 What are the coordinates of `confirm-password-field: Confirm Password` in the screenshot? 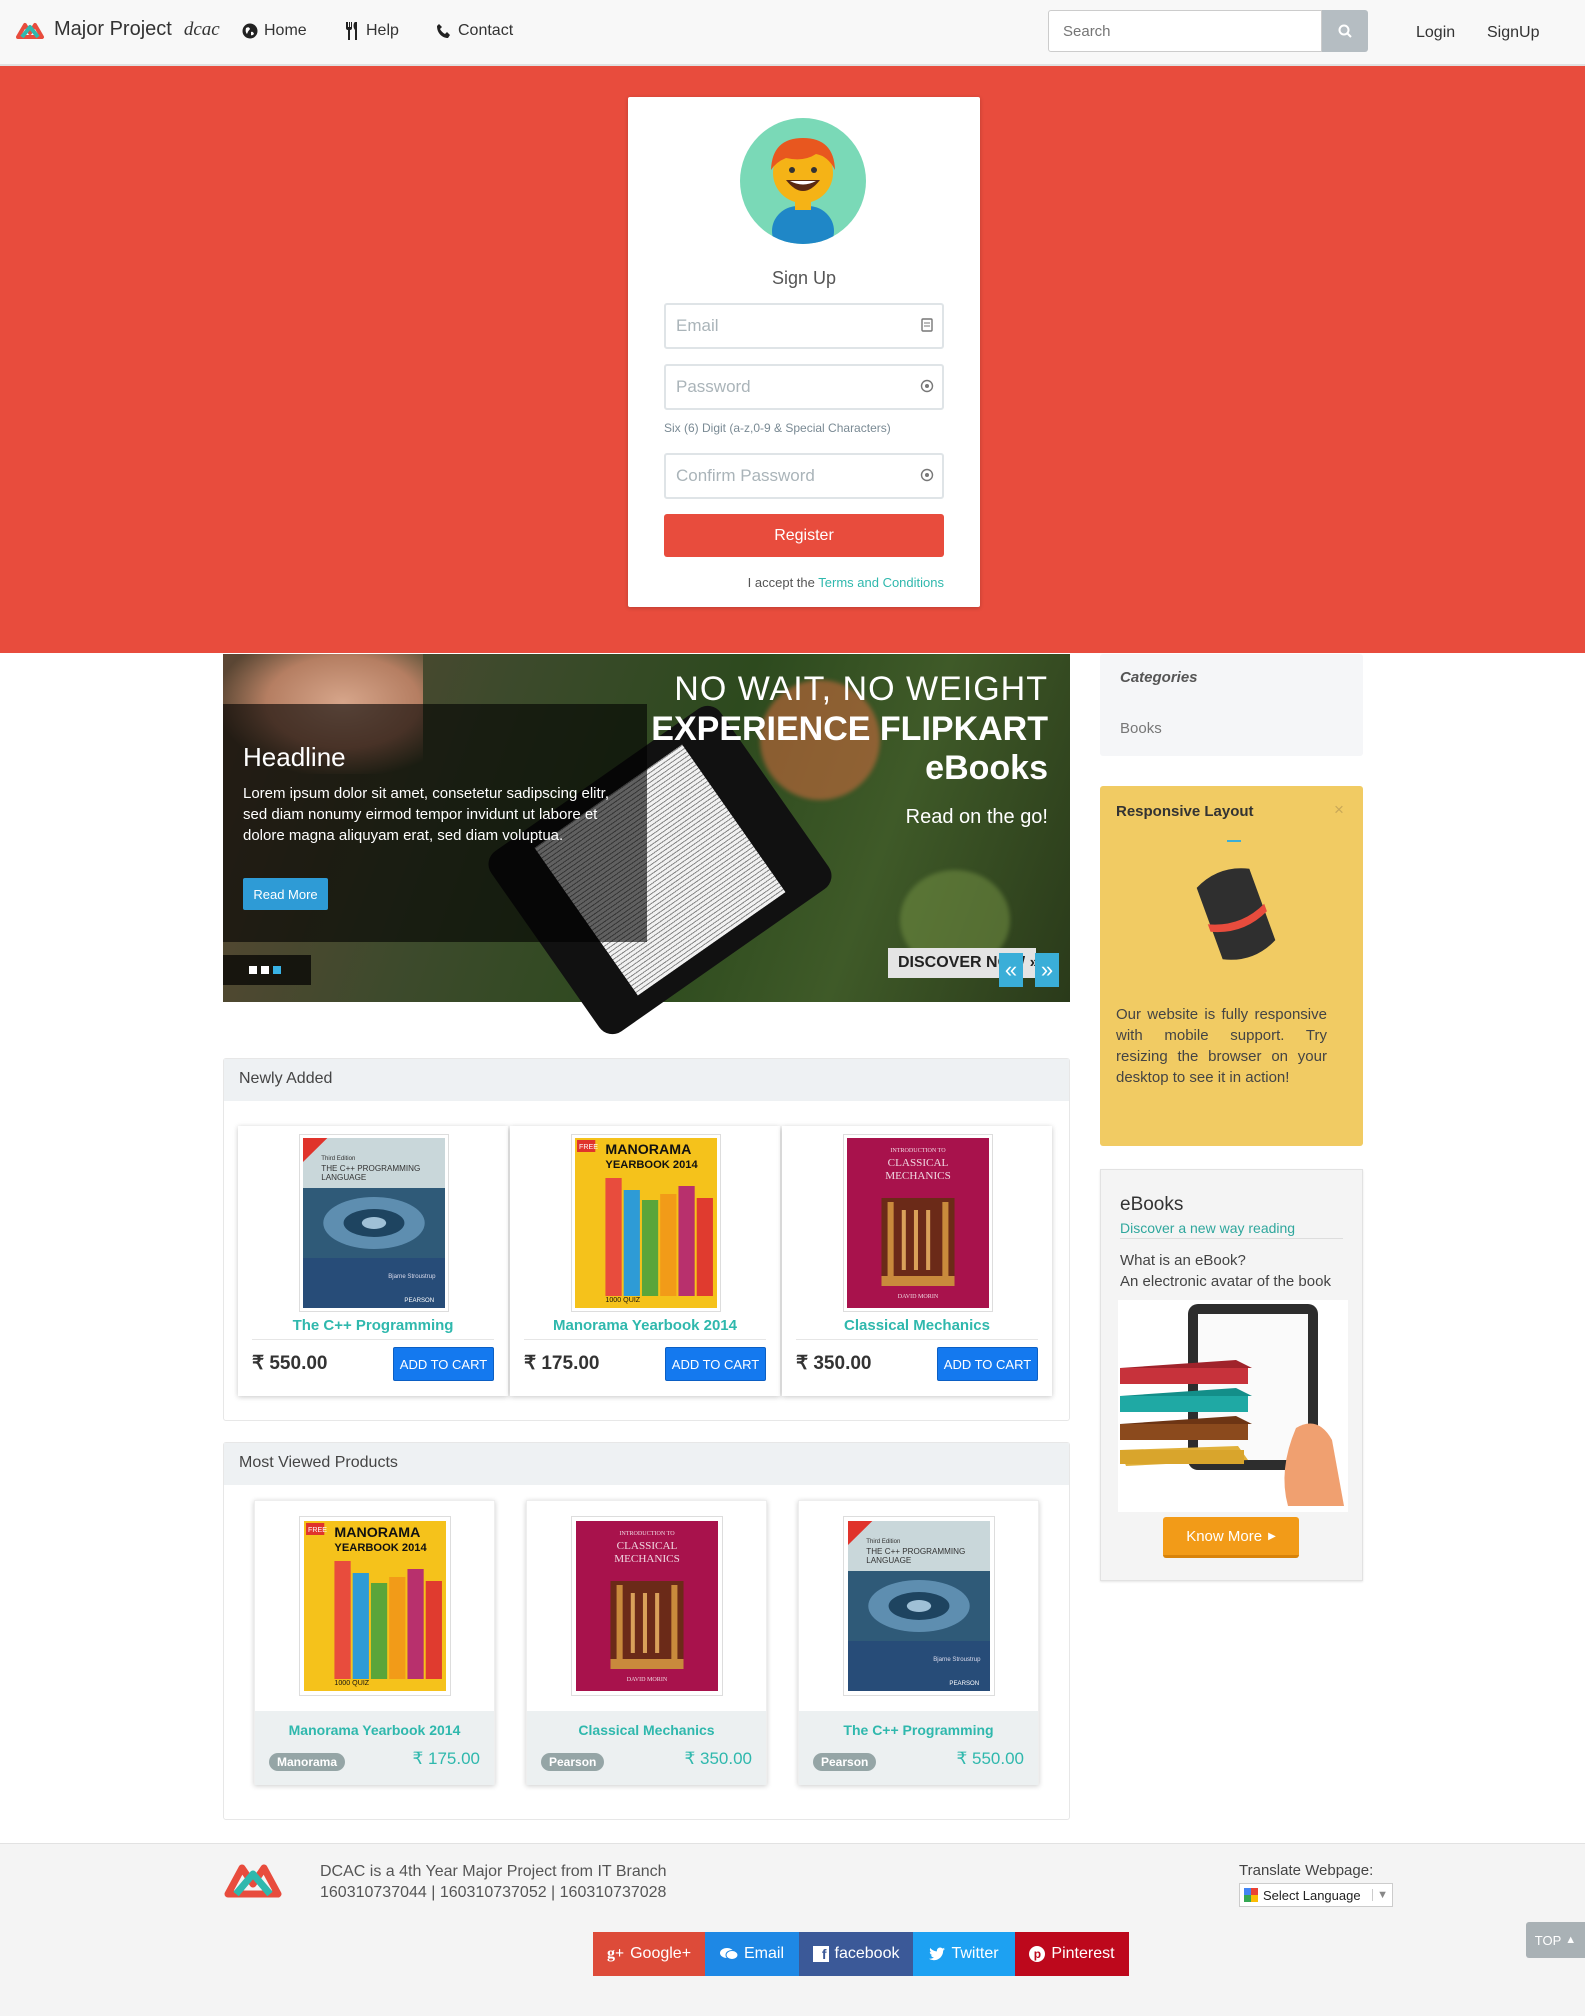 It's located at (804, 476).